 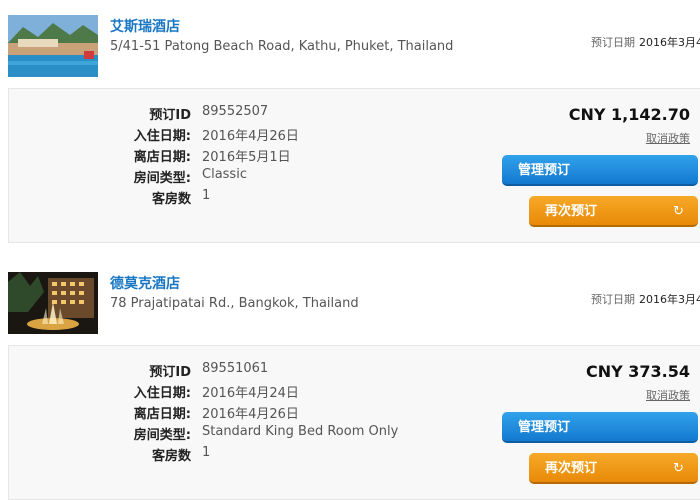 What do you see at coordinates (224, 174) in the screenshot?
I see `room-type-value: Classic` at bounding box center [224, 174].